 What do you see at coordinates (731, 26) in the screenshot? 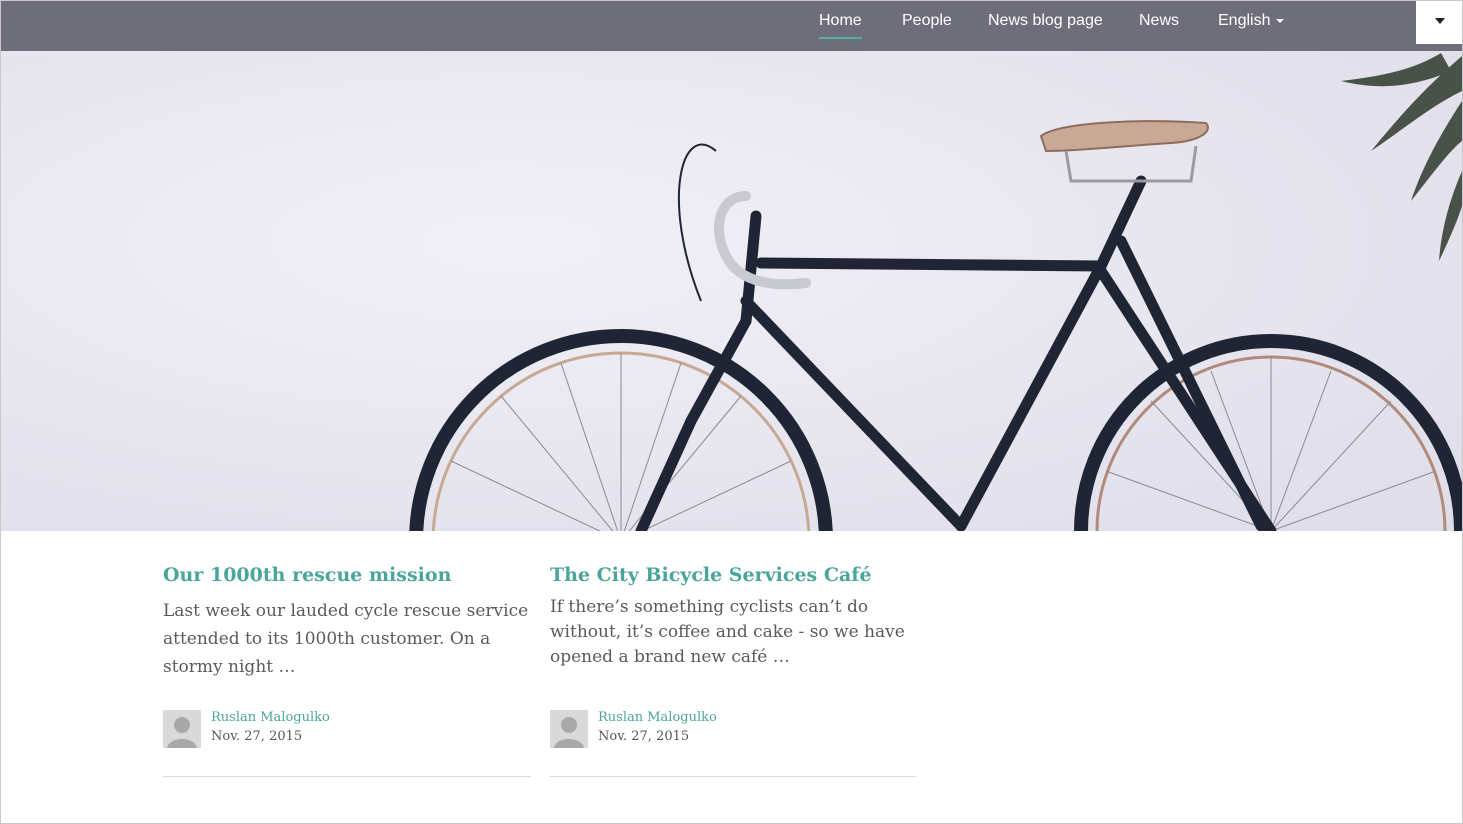
I see `top-navbar: Home People News blog page News English` at bounding box center [731, 26].